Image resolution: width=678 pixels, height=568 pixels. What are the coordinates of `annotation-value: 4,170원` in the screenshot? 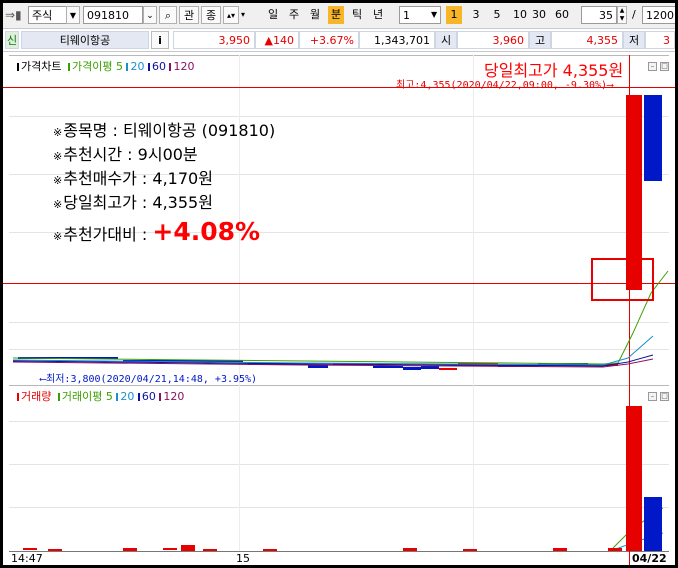 It's located at (182, 178).